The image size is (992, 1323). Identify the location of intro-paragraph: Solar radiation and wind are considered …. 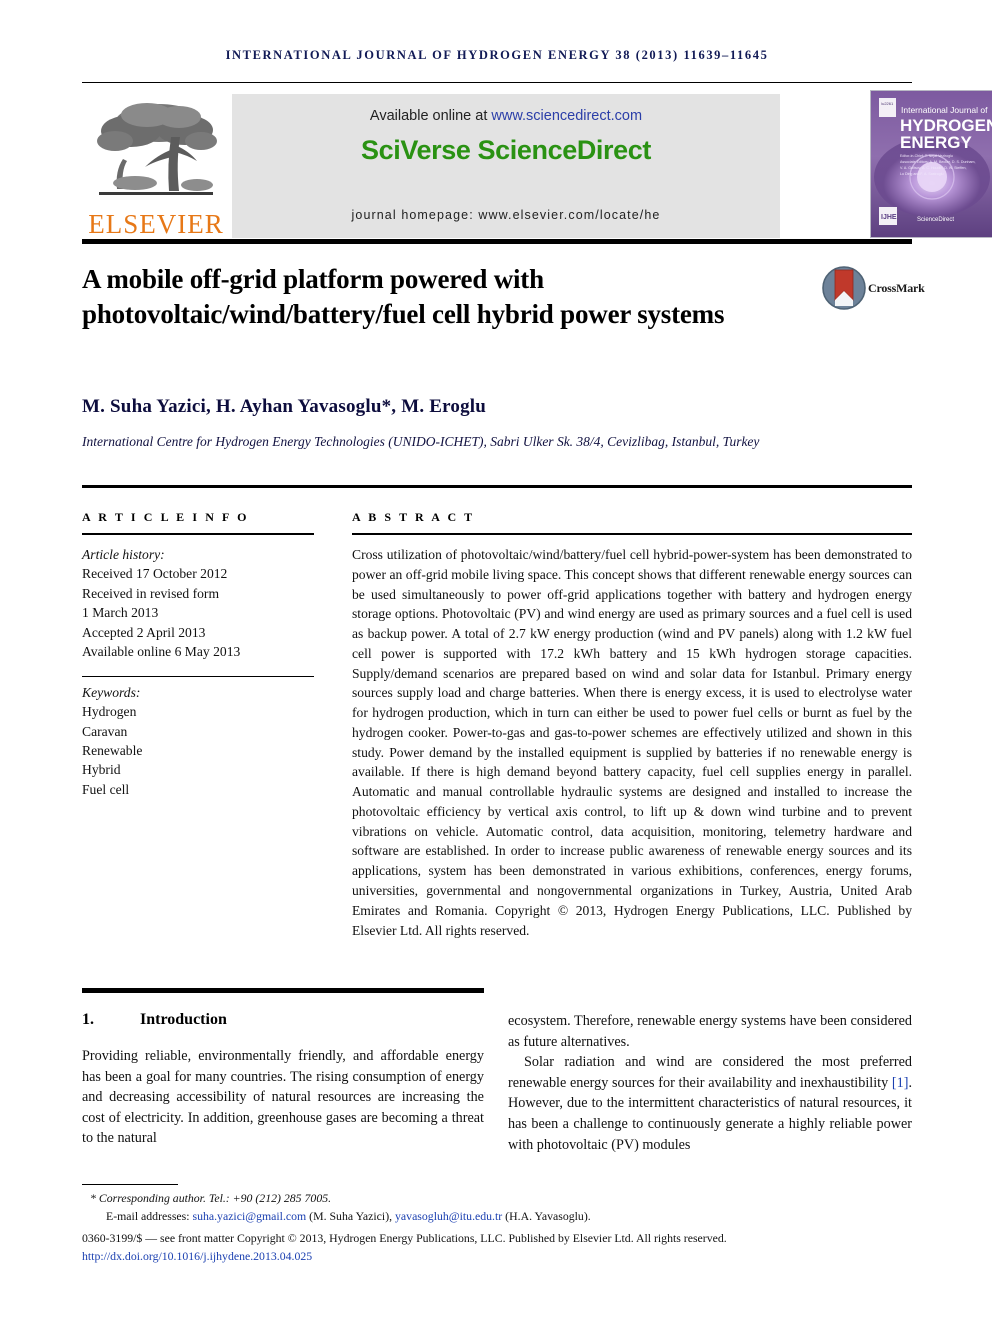
(710, 1103).